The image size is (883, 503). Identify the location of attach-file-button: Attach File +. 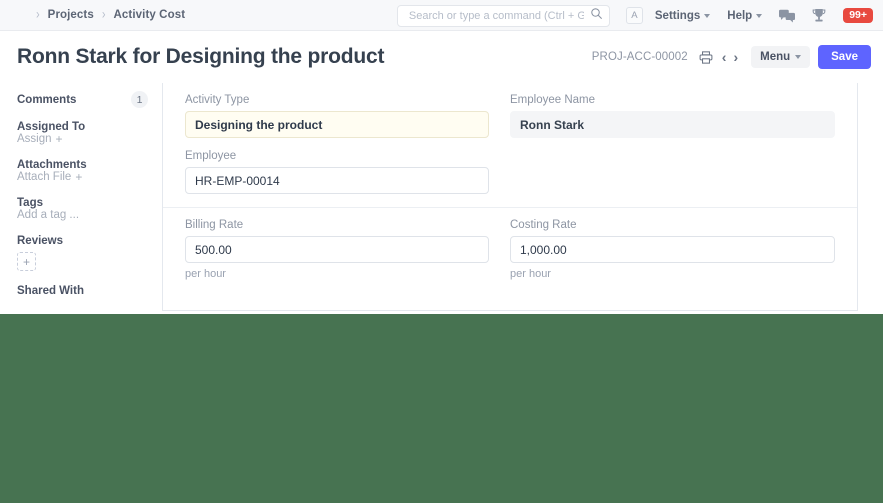
(82, 177).